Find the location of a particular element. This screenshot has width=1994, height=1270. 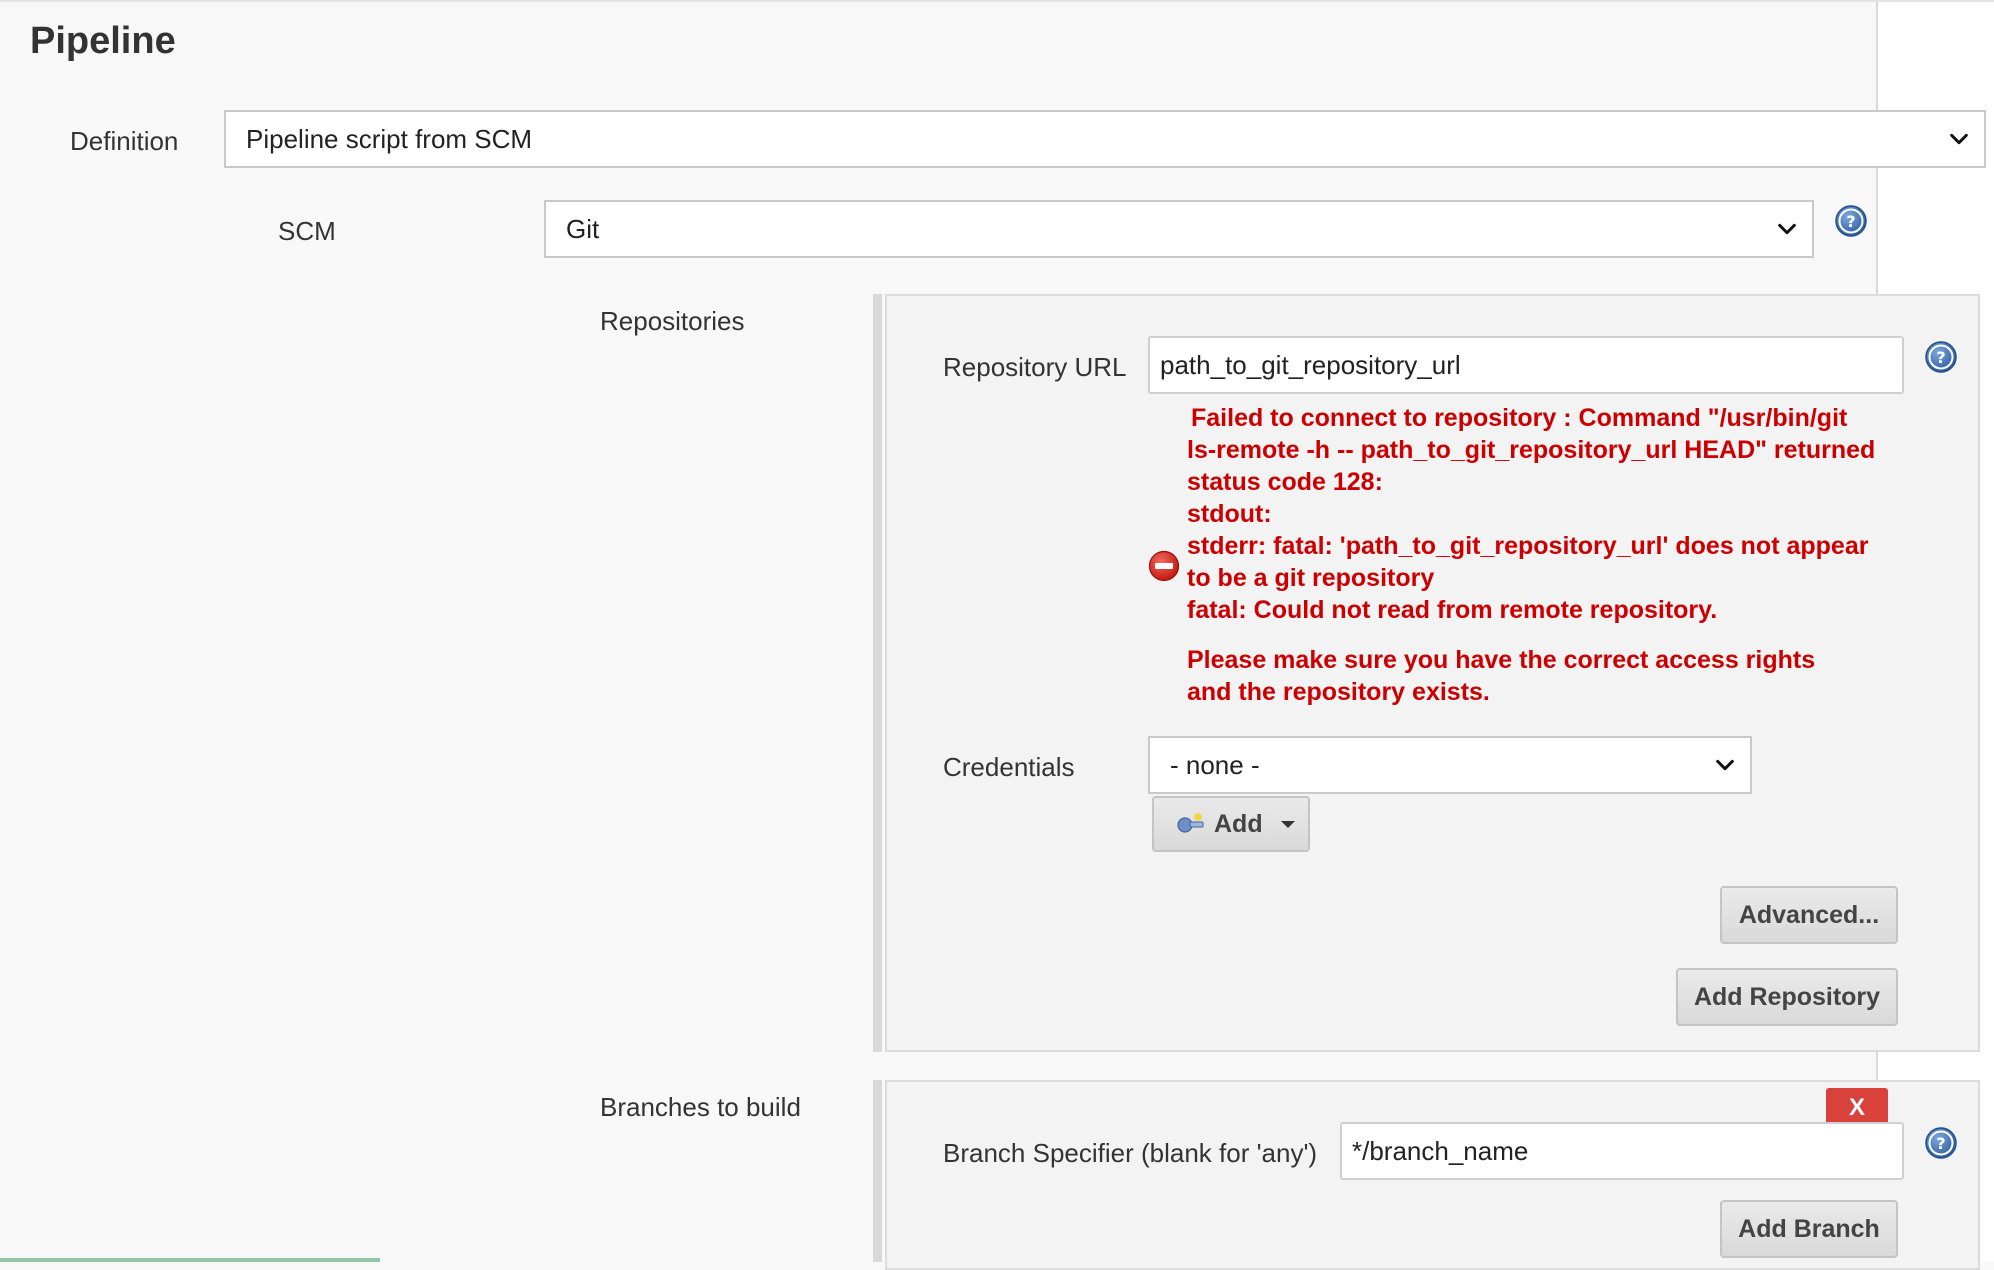

branches-label: Branches to build is located at coordinates (700, 1107).